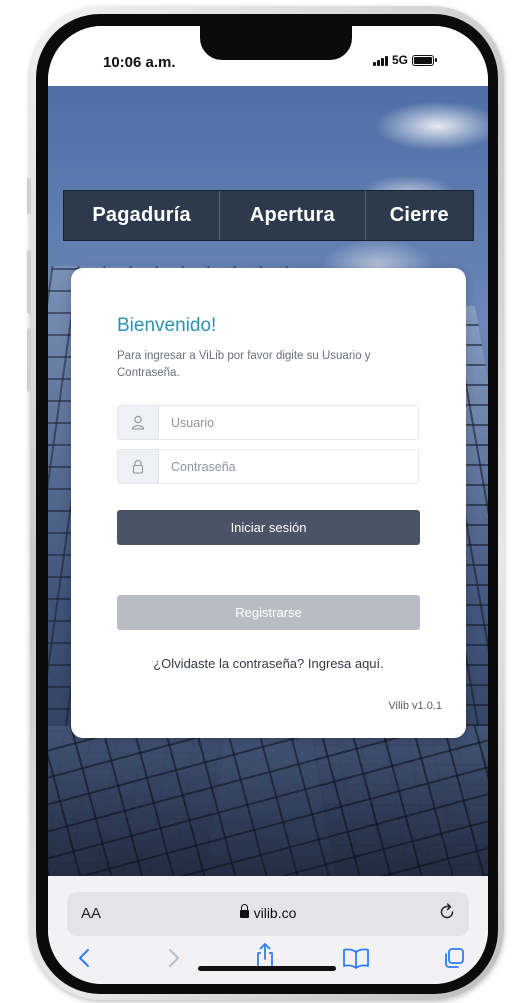 This screenshot has width=513, height=1003. What do you see at coordinates (380, 60) in the screenshot?
I see `signal-icon` at bounding box center [380, 60].